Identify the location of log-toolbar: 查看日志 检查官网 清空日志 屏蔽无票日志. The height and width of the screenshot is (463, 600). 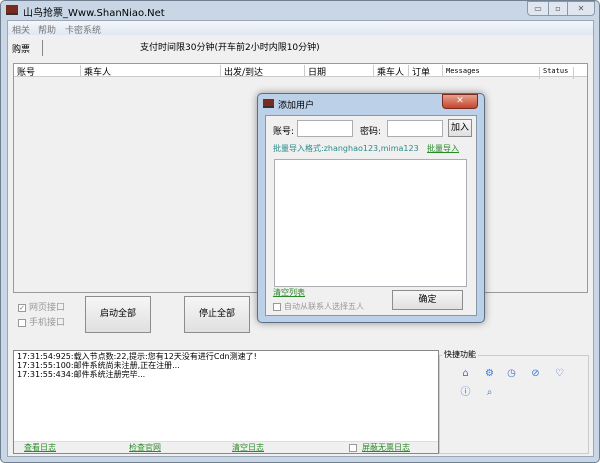
(226, 447).